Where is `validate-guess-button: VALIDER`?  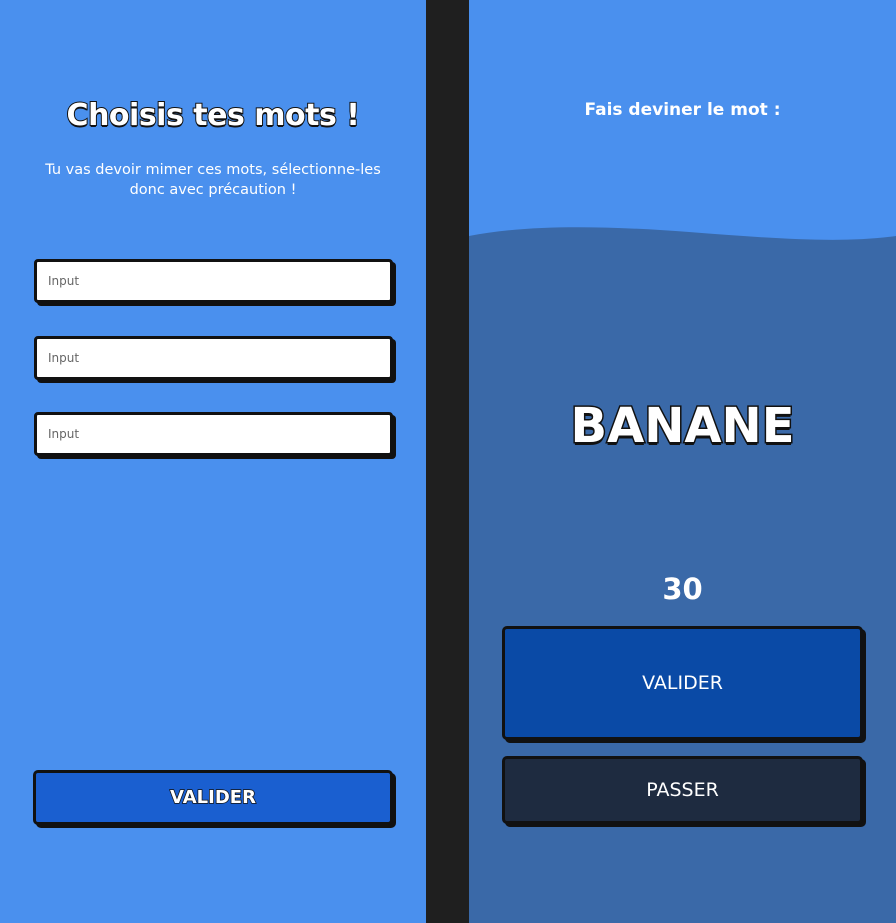 validate-guess-button: VALIDER is located at coordinates (682, 683).